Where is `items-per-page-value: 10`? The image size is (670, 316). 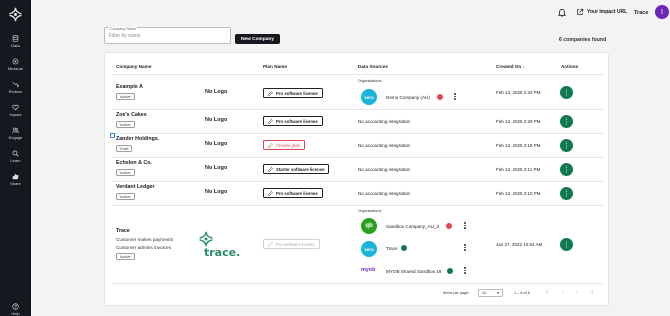 items-per-page-value: 10 is located at coordinates (484, 292).